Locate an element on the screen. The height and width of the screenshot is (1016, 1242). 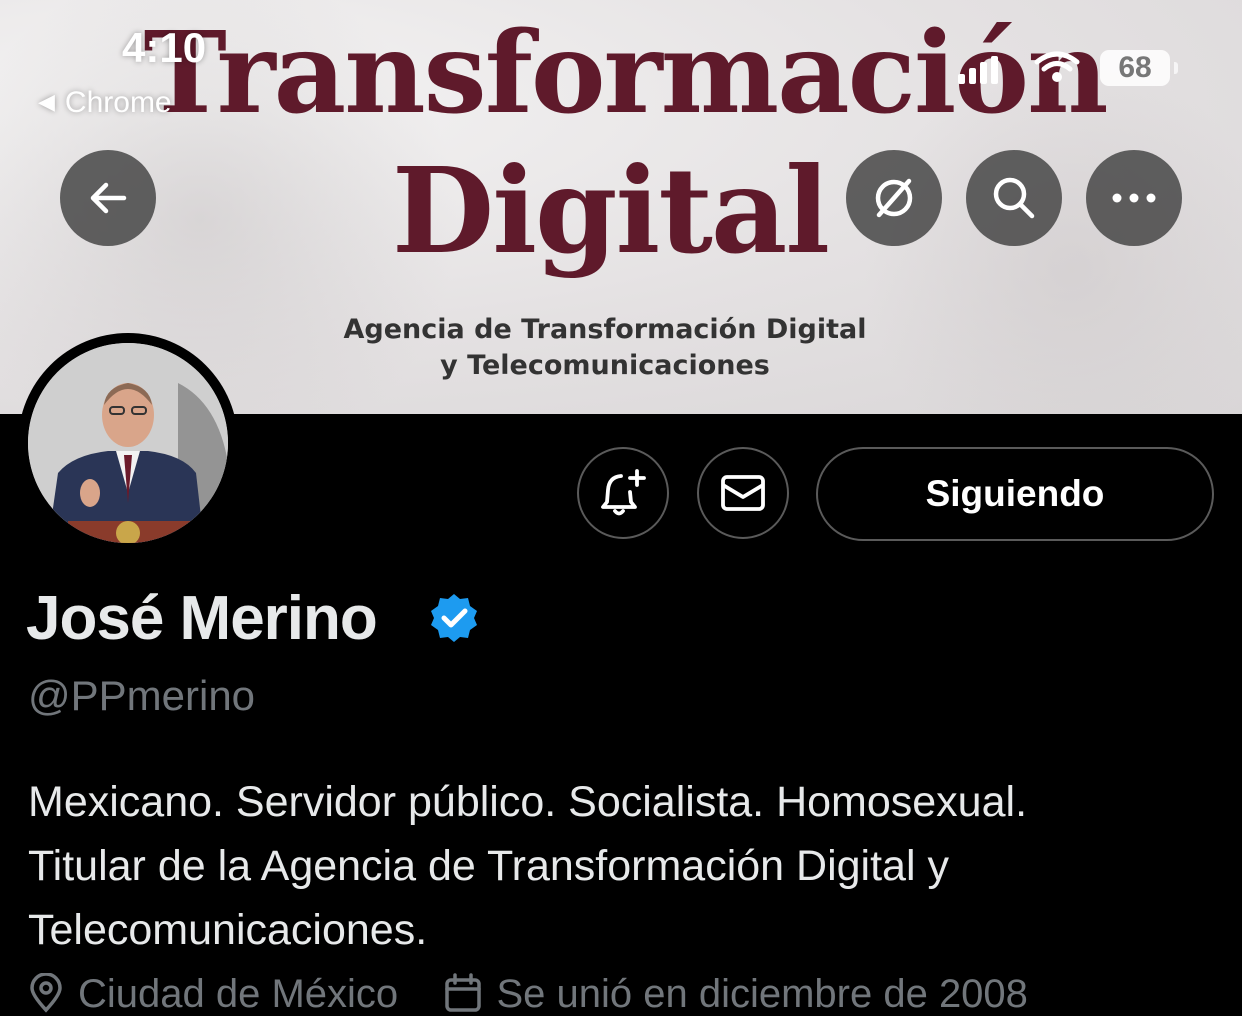
banner-title-line1: Transformación is located at coordinates (625, 73).